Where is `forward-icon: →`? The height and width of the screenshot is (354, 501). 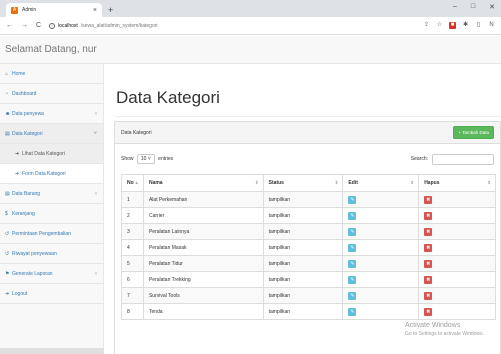
forward-icon: → is located at coordinates (24, 25).